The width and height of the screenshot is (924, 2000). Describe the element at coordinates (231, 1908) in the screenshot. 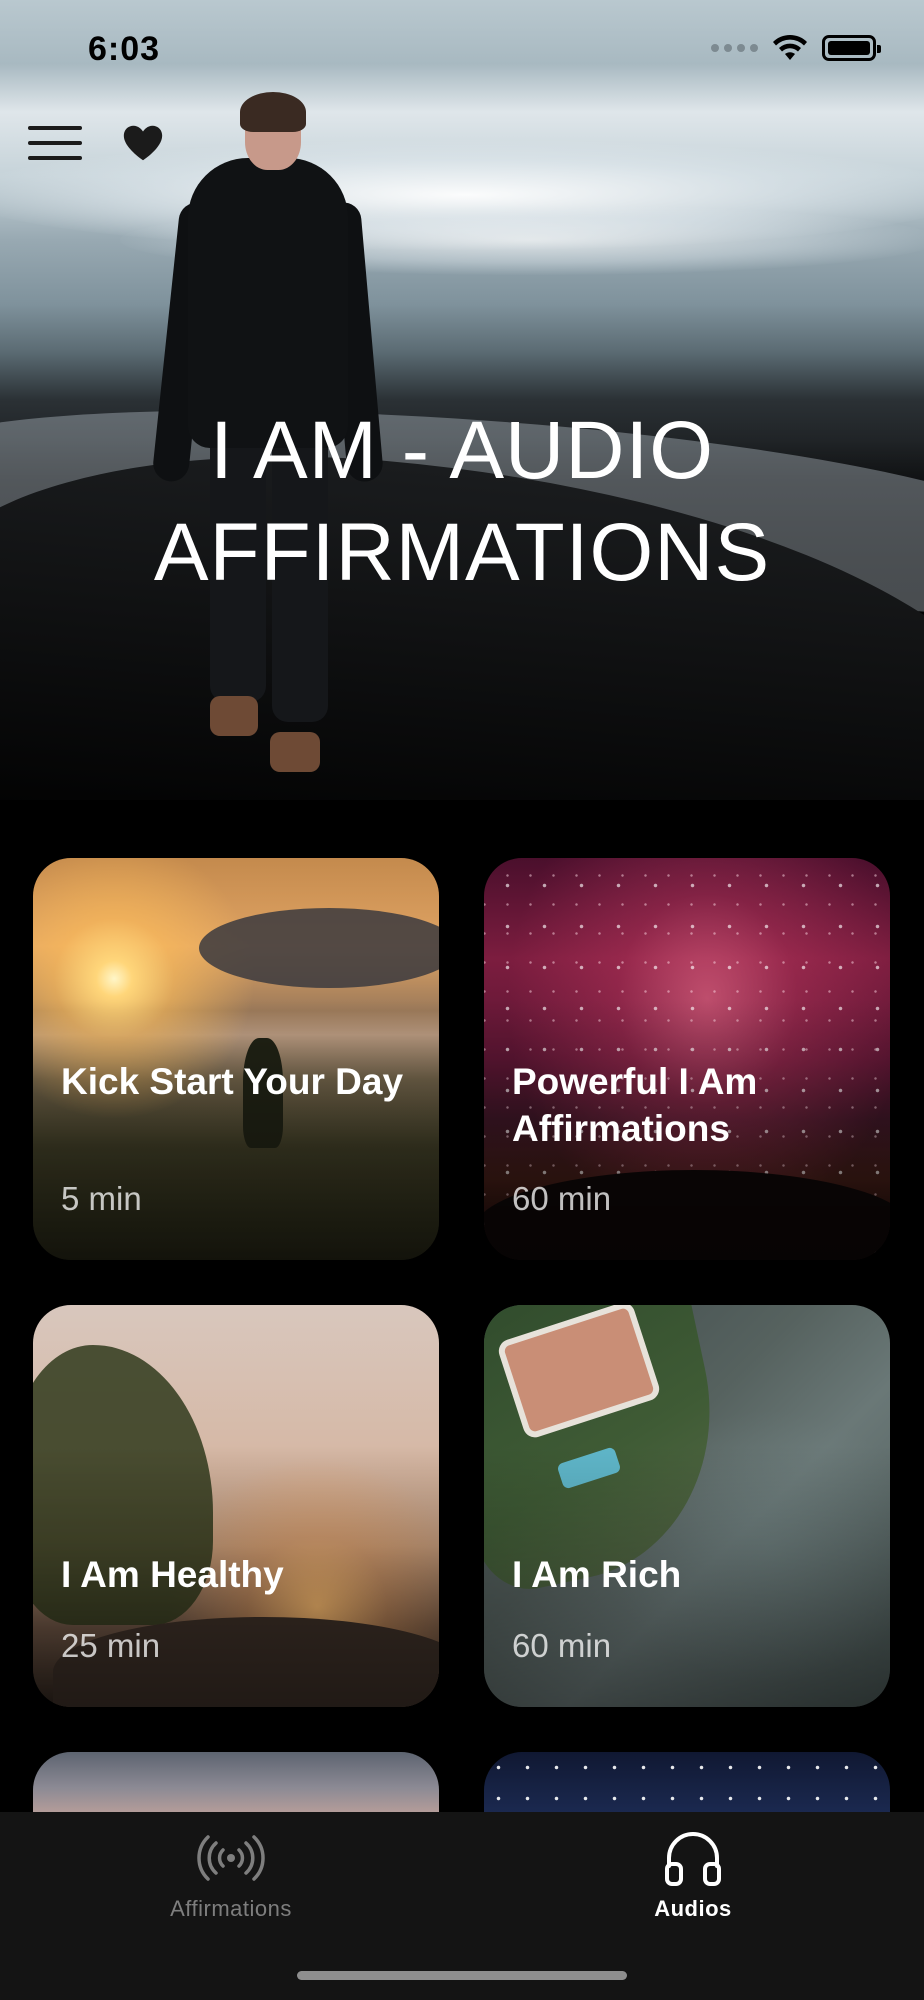

I see `tab-label: Affirmations` at that location.